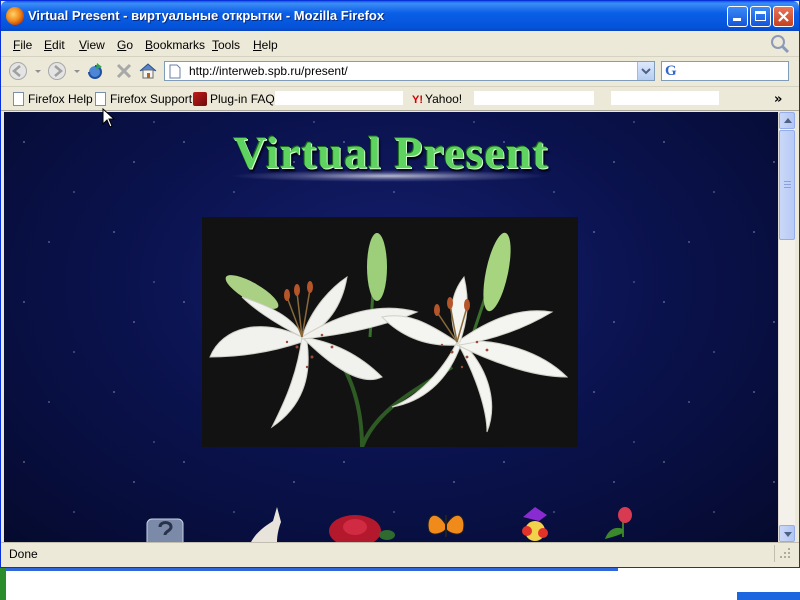  Describe the element at coordinates (780, 44) in the screenshot. I see `throbber-icon` at that location.